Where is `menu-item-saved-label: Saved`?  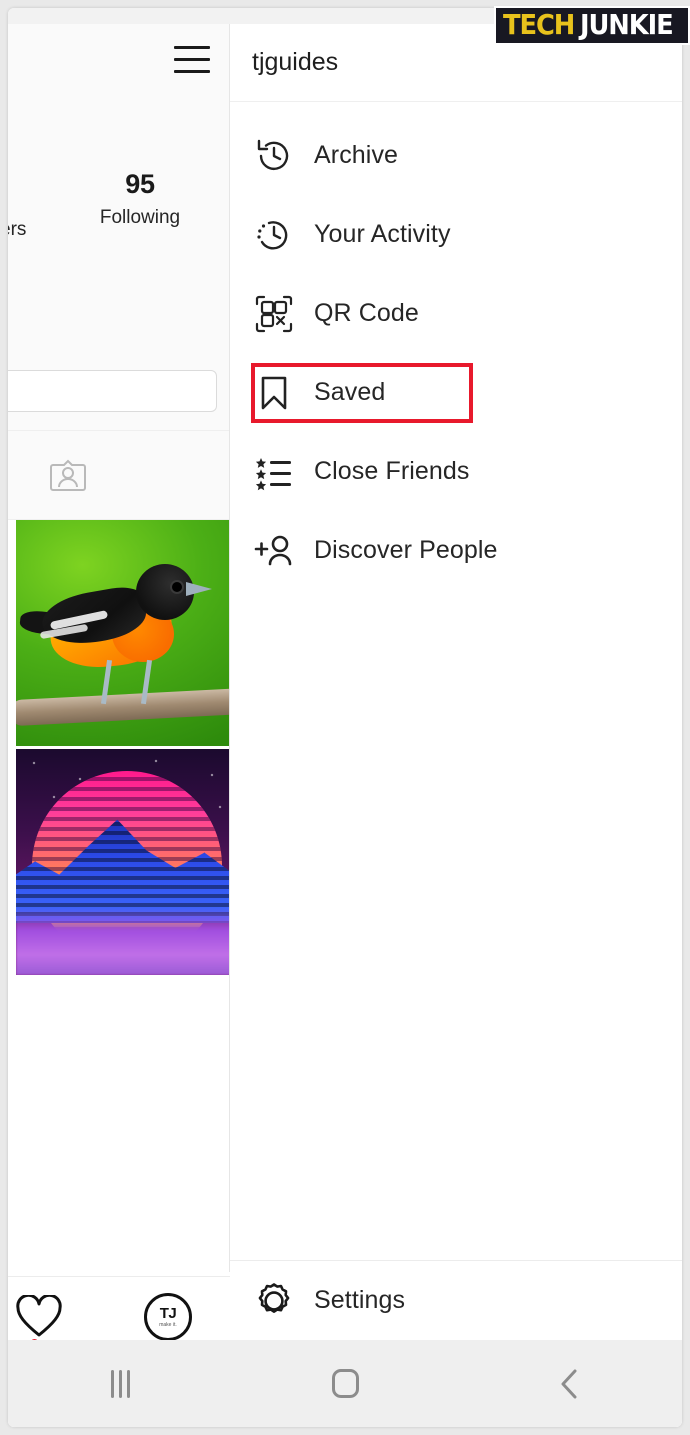 menu-item-saved-label: Saved is located at coordinates (350, 392).